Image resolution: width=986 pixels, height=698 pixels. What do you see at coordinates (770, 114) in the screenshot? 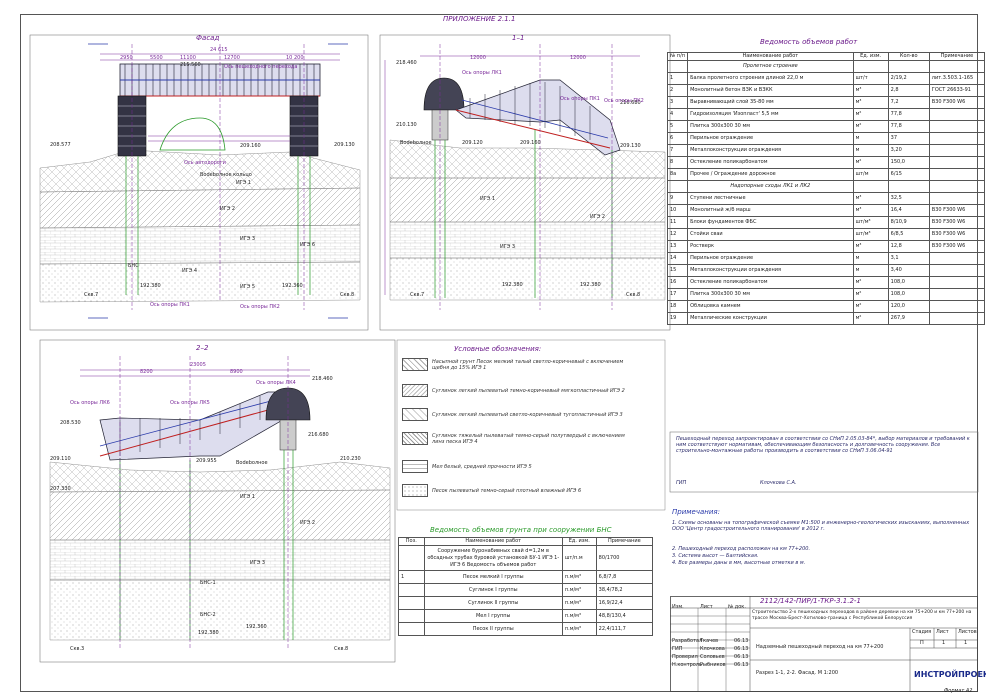
I see `table-cell: Гидроизоляция 'Изопласт' 5,5 мм` at bounding box center [770, 114].